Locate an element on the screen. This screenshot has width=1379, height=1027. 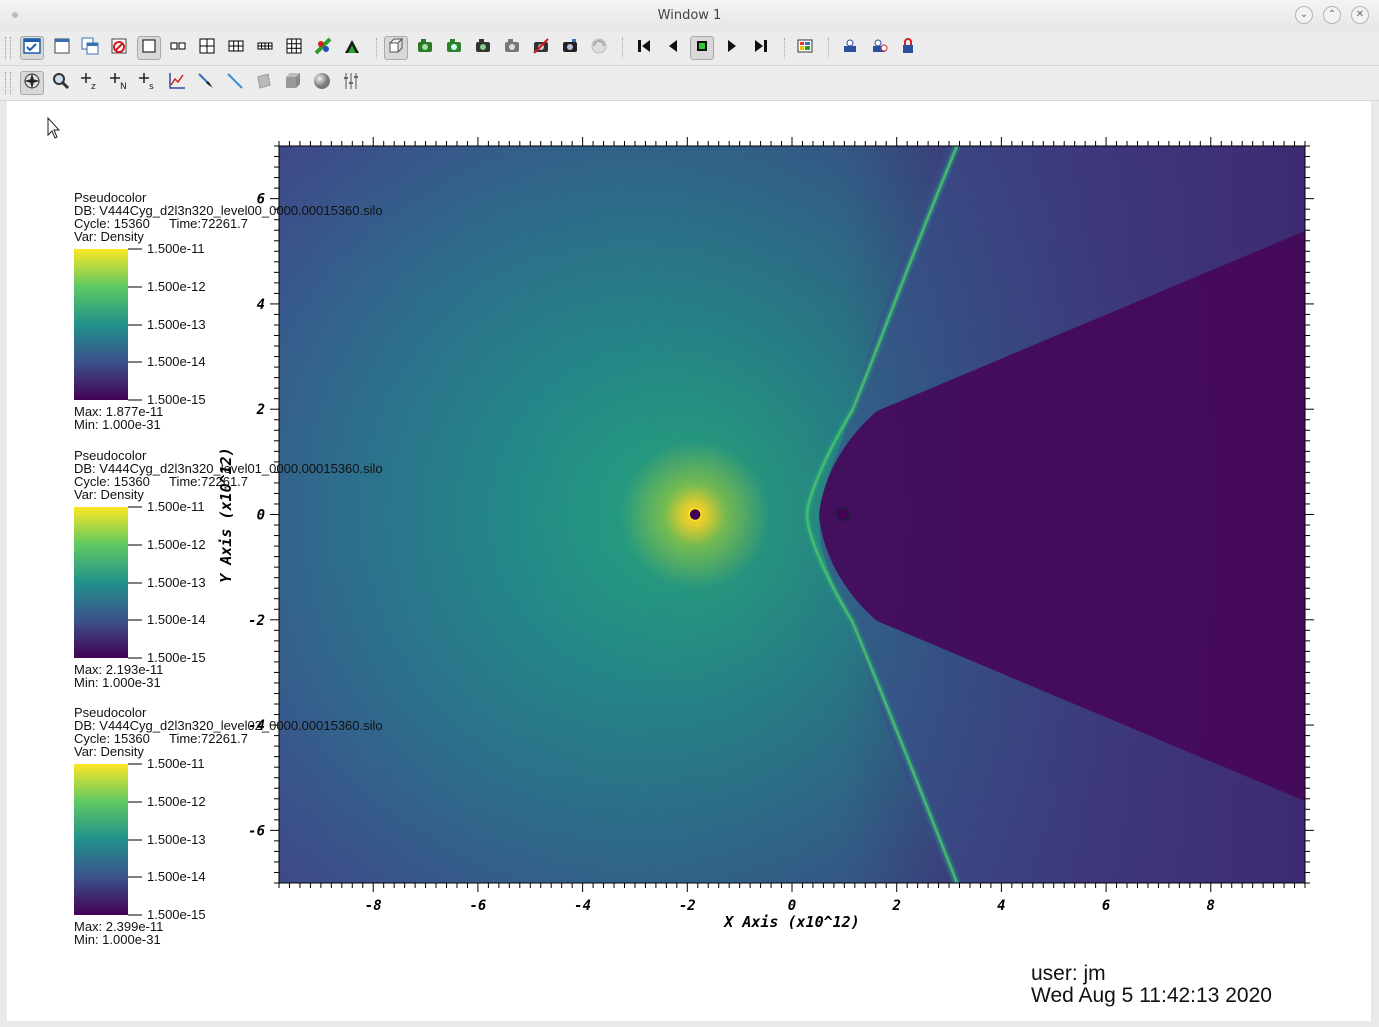
x-tick-labels: -8 -6 -4 -2 0 2 4 6 8 is located at coordinates (790, 906).